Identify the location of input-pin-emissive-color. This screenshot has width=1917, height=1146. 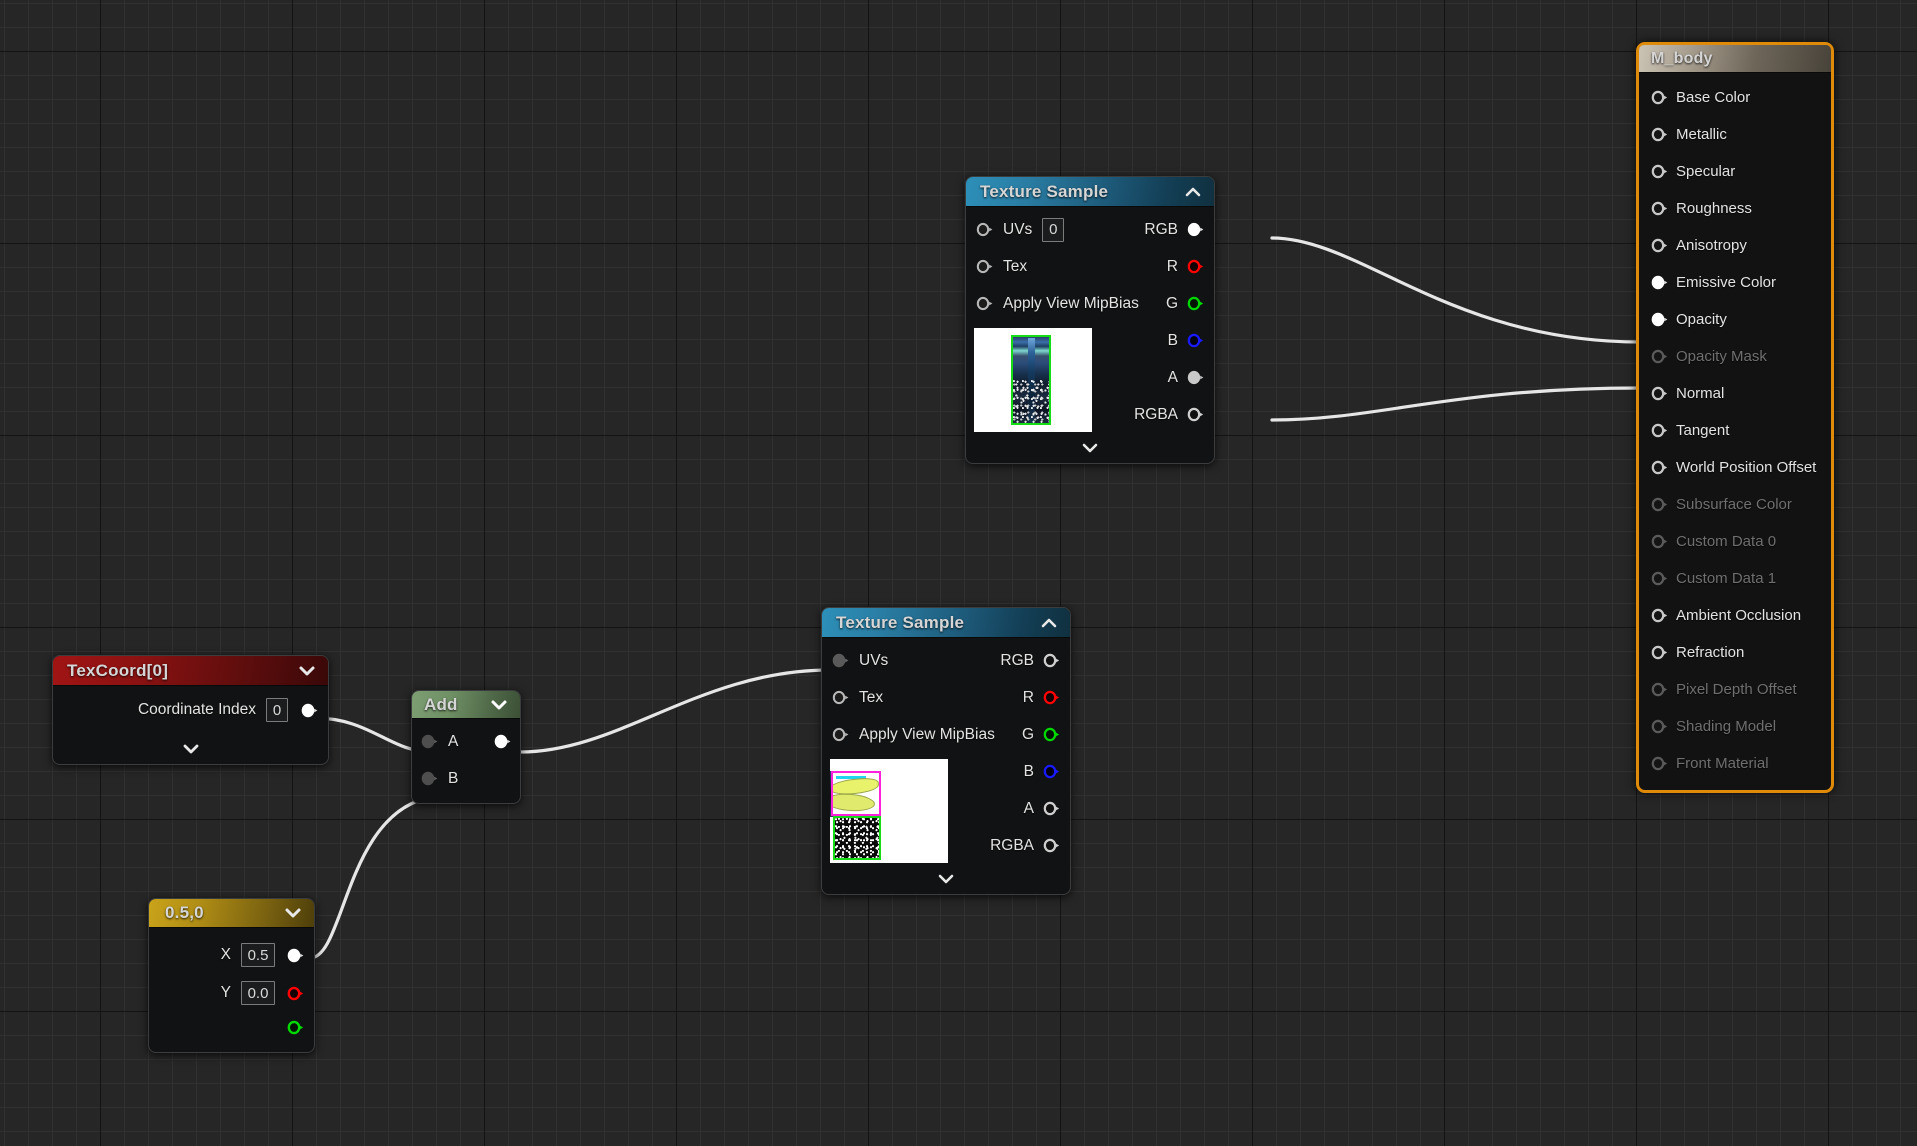
(1659, 282).